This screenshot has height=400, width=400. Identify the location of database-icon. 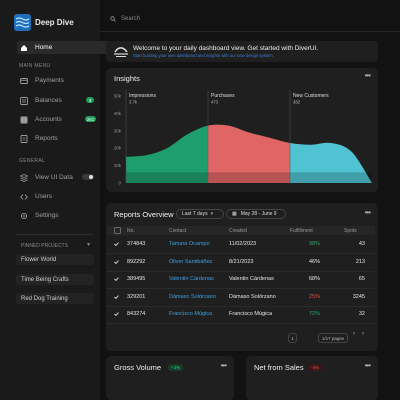
(24, 177).